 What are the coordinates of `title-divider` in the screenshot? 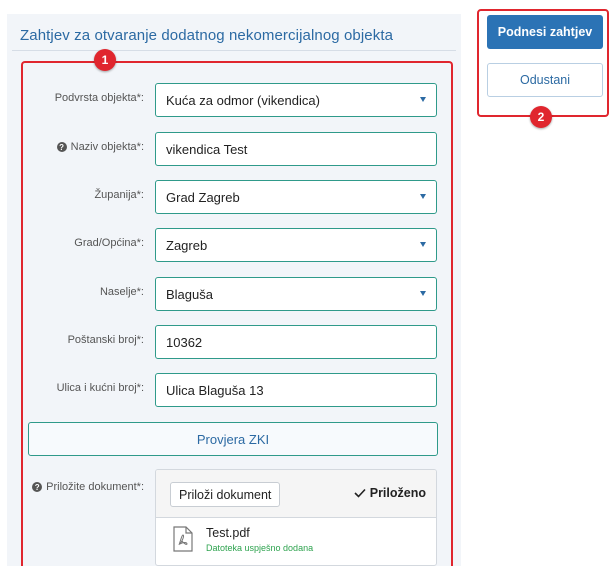 It's located at (234, 50).